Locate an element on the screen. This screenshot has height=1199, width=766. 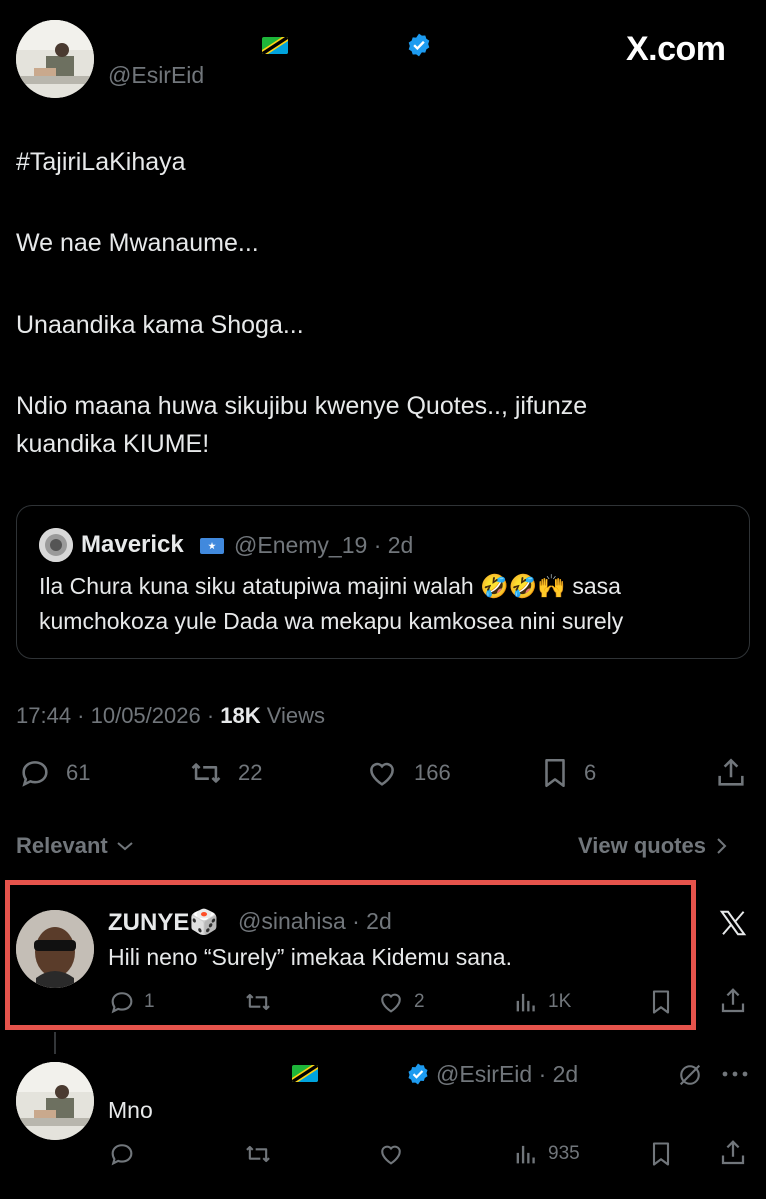
reply1-reply-action: 1 is located at coordinates (131, 1002).